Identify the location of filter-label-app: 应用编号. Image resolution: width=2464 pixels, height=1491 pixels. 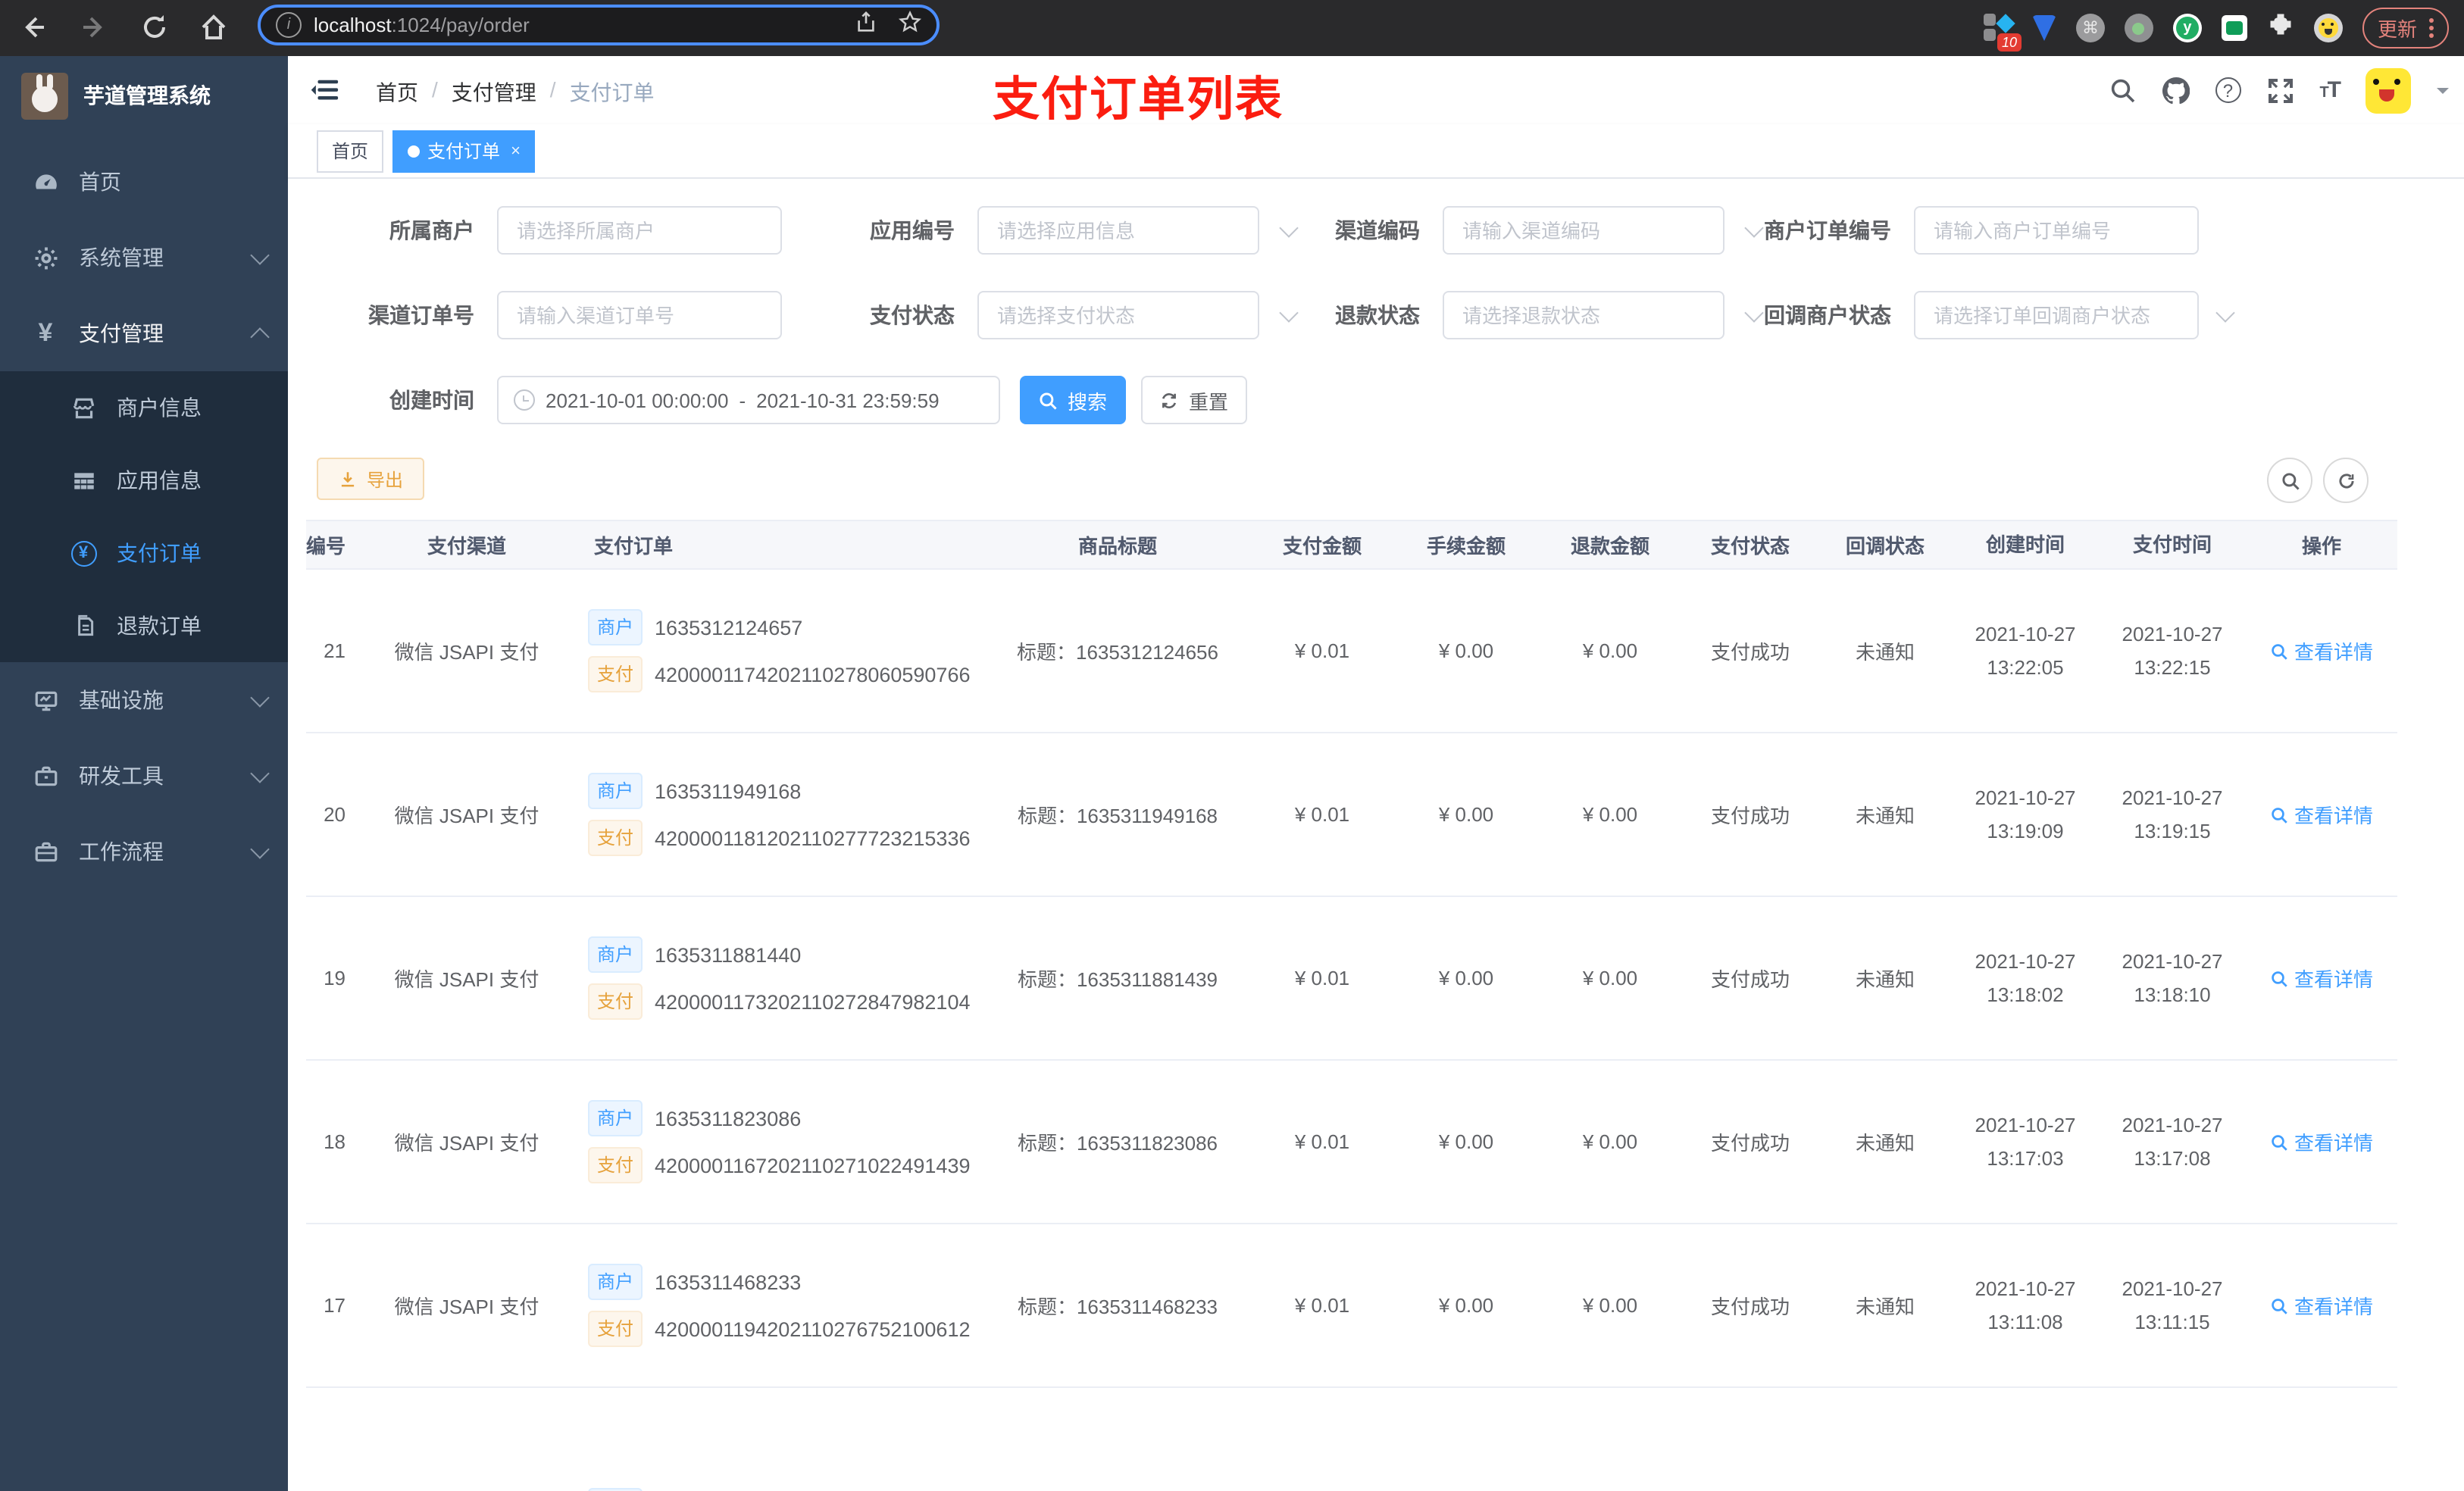
(912, 230).